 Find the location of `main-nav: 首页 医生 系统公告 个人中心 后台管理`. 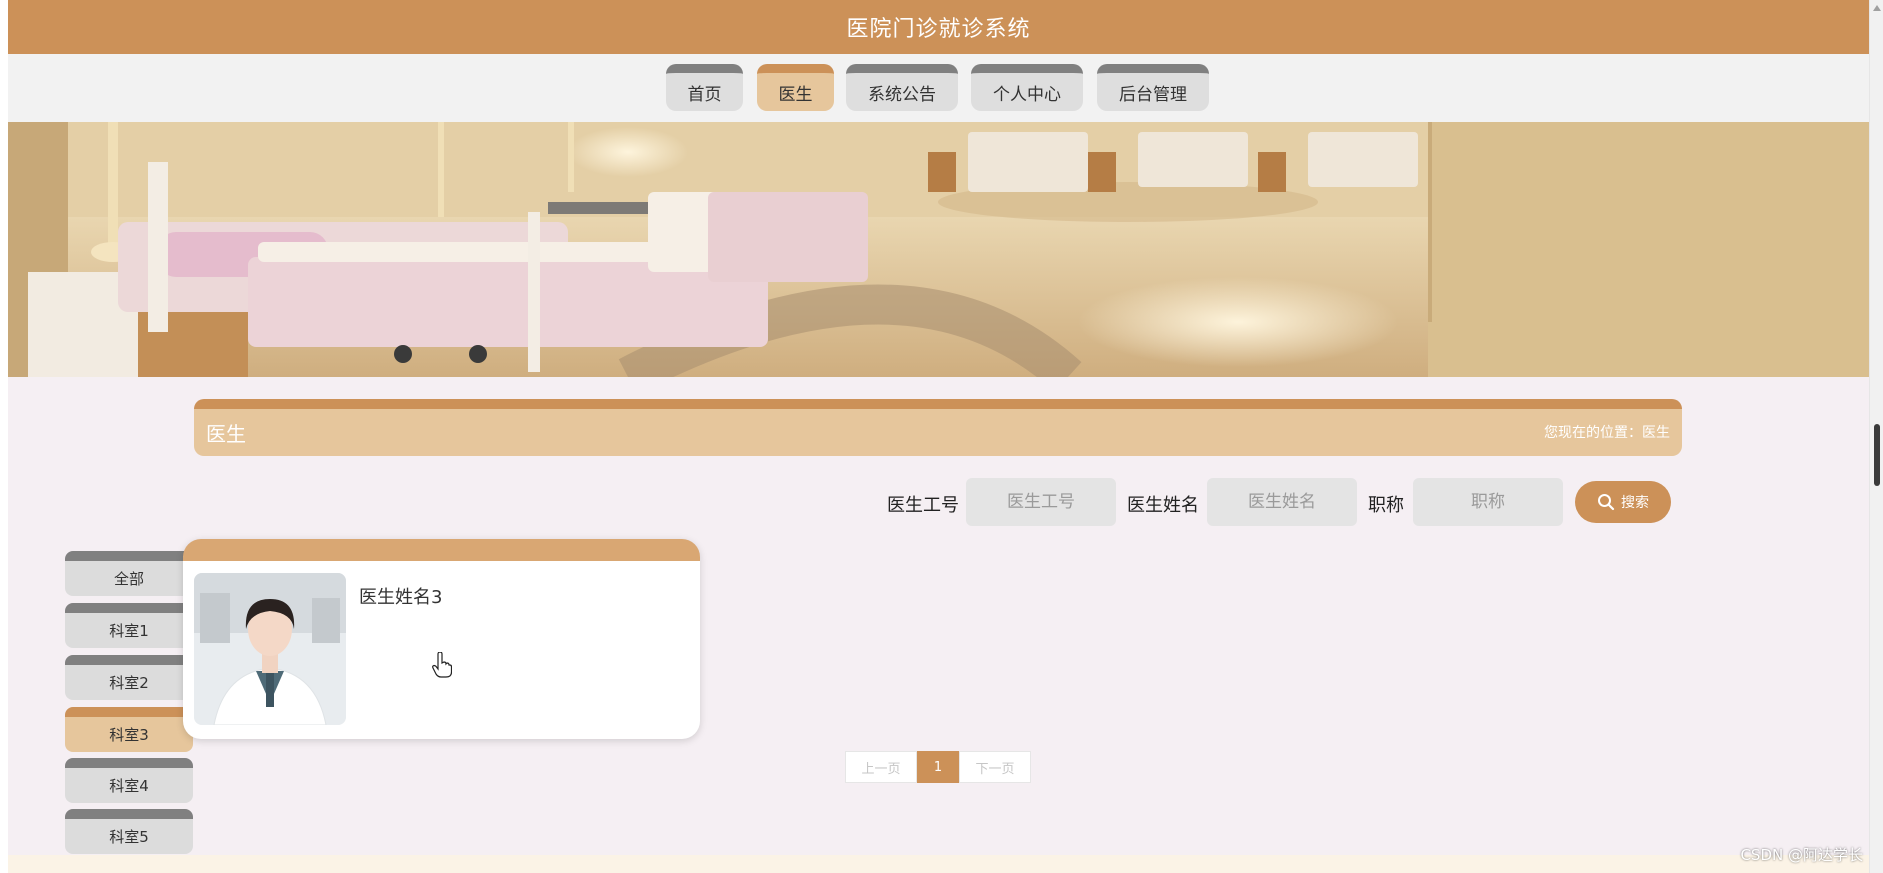

main-nav: 首页 医生 系统公告 个人中心 后台管理 is located at coordinates (938, 88).